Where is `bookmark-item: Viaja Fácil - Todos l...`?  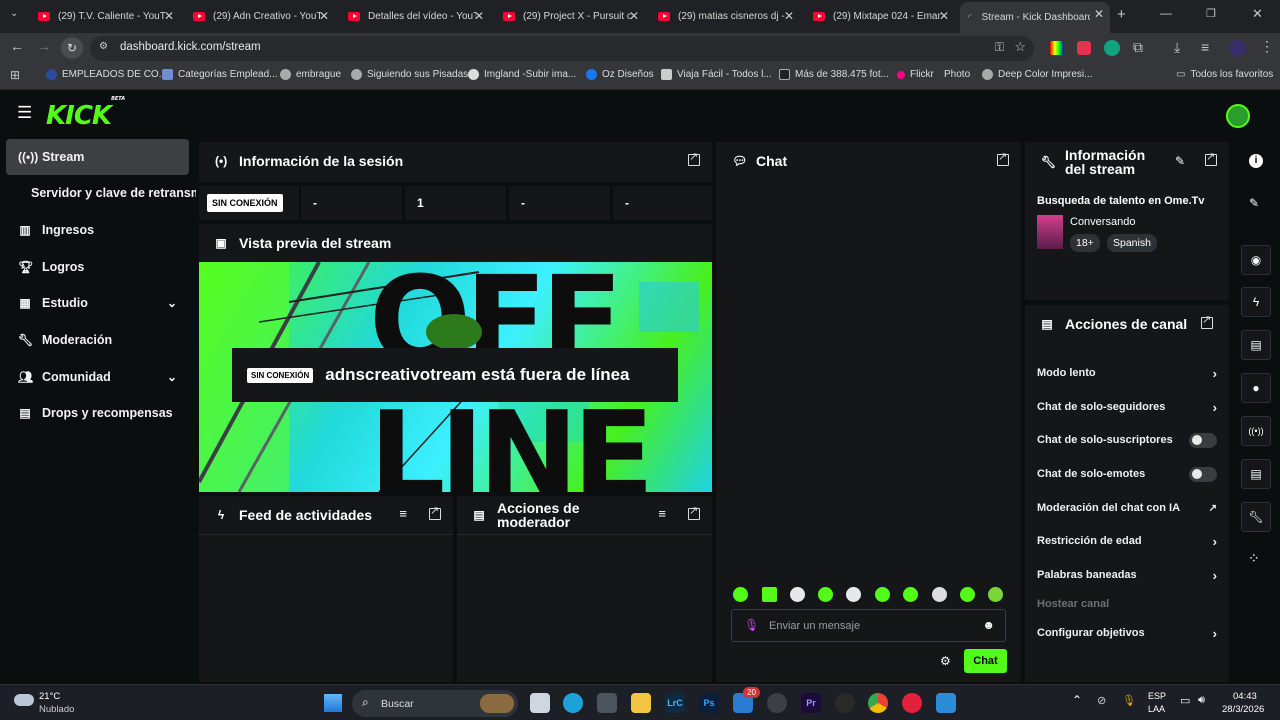
bookmark-item: Viaja Fácil - Todos l... is located at coordinates (716, 74).